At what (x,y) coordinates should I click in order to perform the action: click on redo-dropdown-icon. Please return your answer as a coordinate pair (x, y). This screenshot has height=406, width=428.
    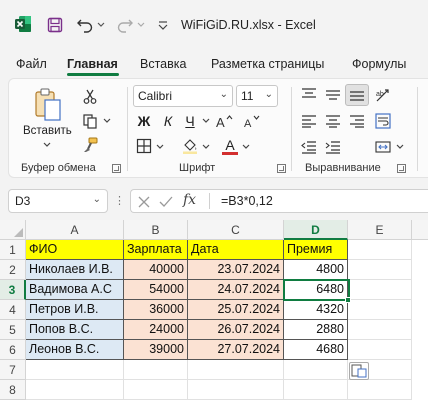
    Looking at the image, I should click on (141, 25).